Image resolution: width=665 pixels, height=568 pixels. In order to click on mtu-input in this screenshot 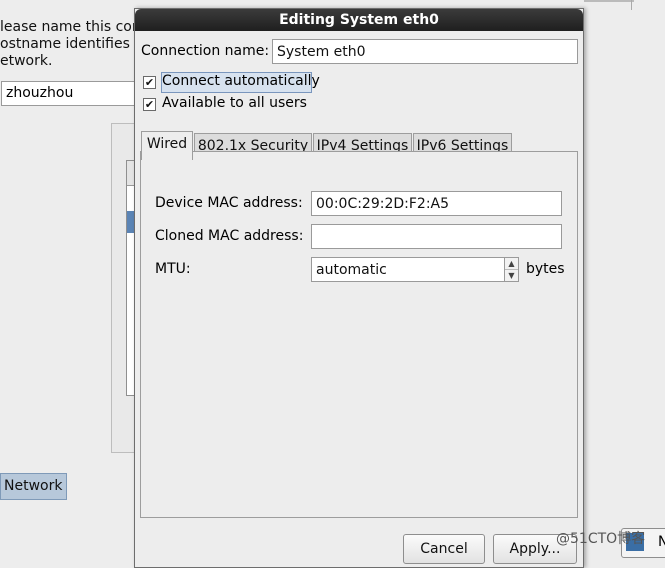, I will do `click(408, 269)`.